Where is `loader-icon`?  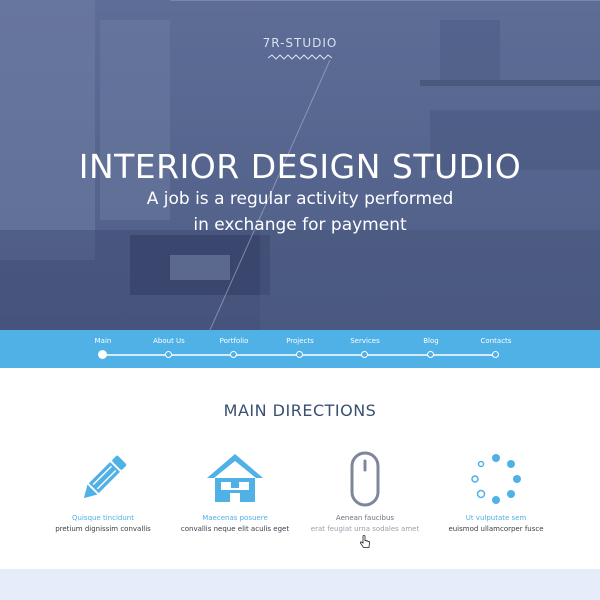 loader-icon is located at coordinates (496, 479).